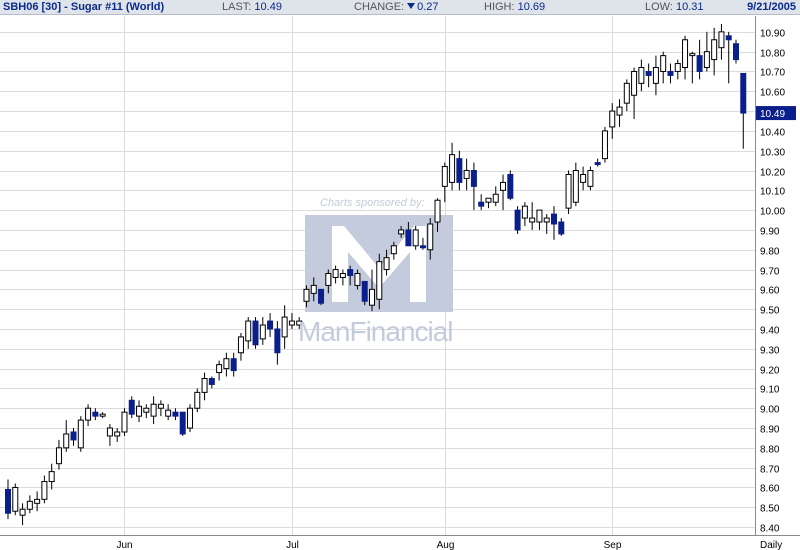  Describe the element at coordinates (770, 509) in the screenshot. I see `y-tick-label: 8.50` at that location.